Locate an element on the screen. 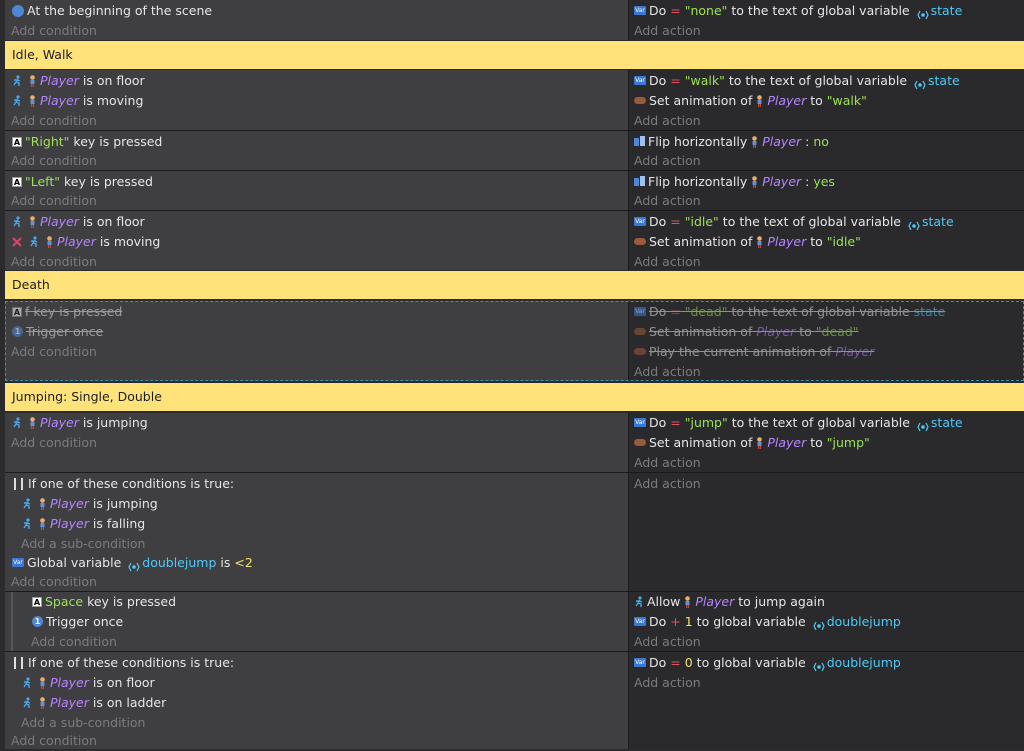  action: Set animation of Player to "walk" is located at coordinates (750, 101).